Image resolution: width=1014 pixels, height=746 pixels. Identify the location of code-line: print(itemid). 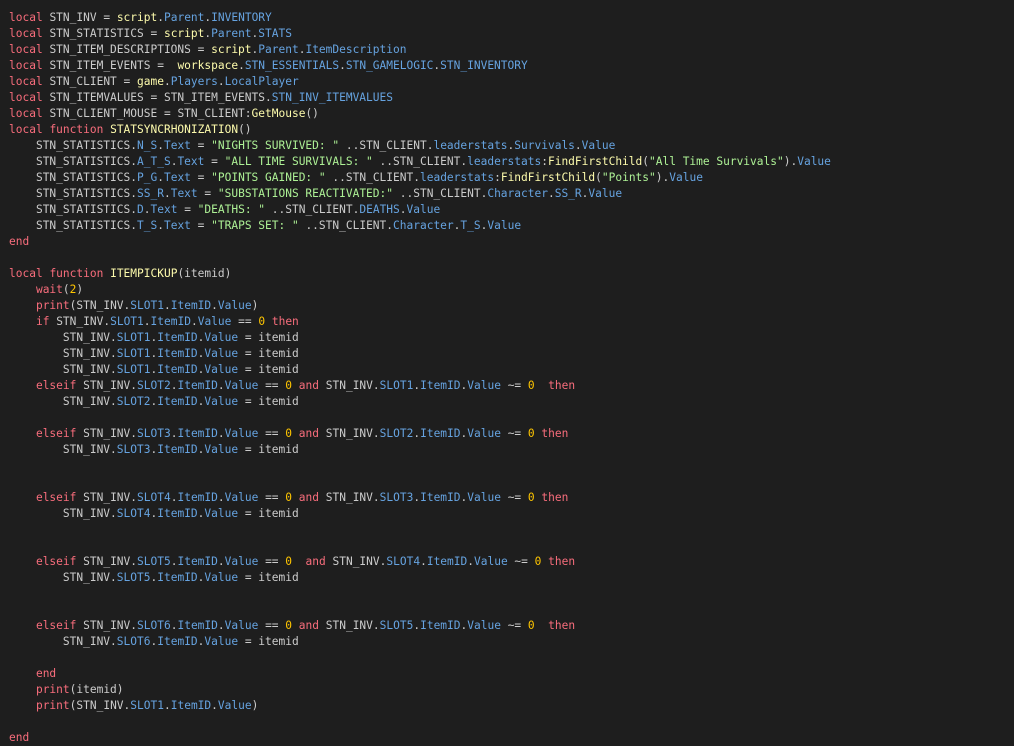
(66, 690).